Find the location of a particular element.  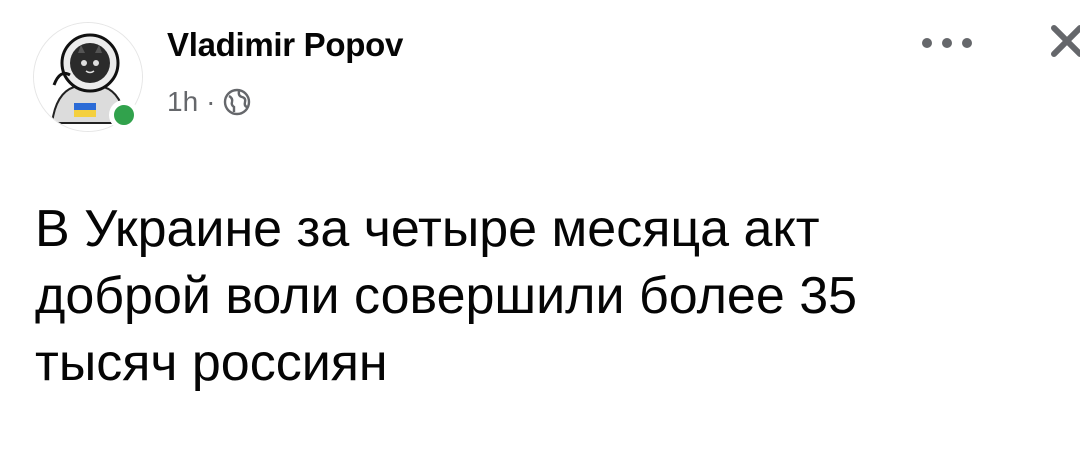

more-options-button is located at coordinates (947, 43).